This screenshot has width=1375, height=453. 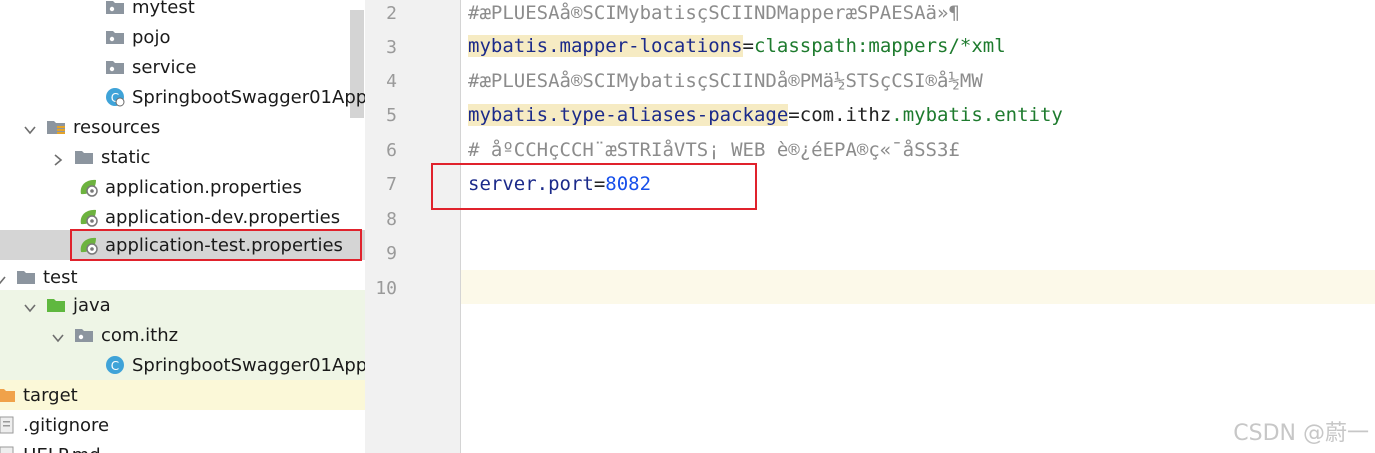 What do you see at coordinates (8, 449) in the screenshot?
I see `markdown-file-icon` at bounding box center [8, 449].